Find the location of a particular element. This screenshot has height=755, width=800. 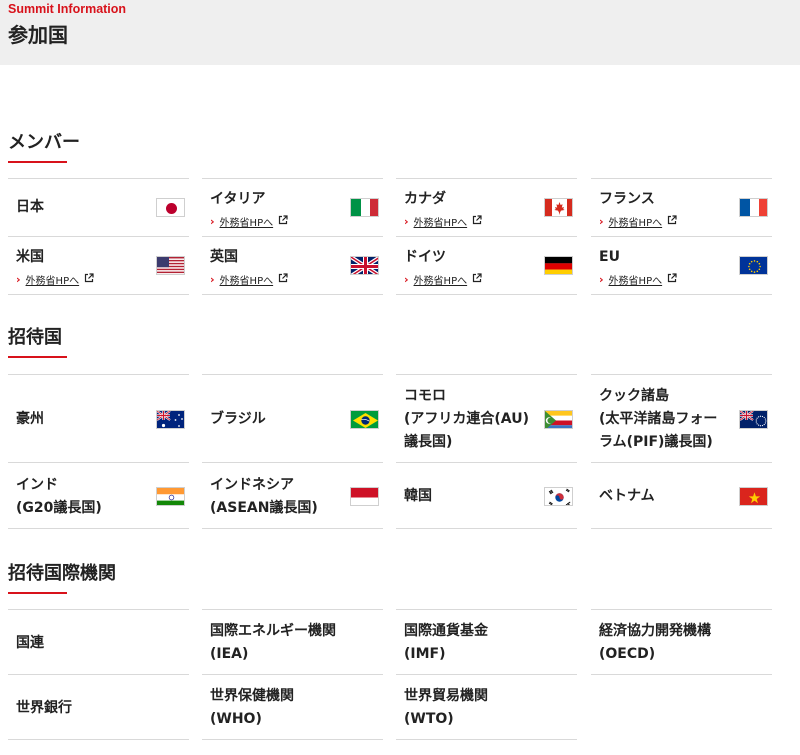

entry-name-line: 世界保健機関 is located at coordinates (252, 696).